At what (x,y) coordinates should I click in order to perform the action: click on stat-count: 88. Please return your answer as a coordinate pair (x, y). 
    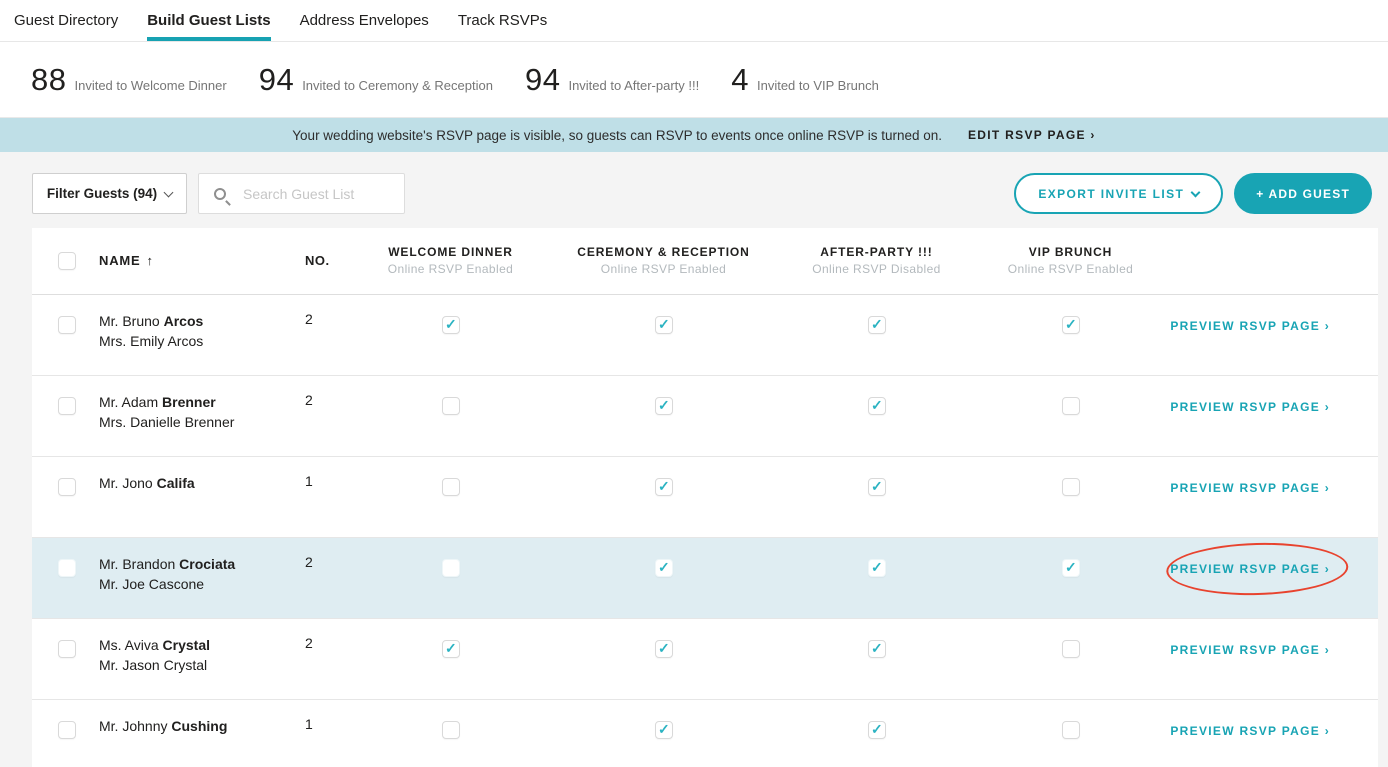
    Looking at the image, I should click on (49, 79).